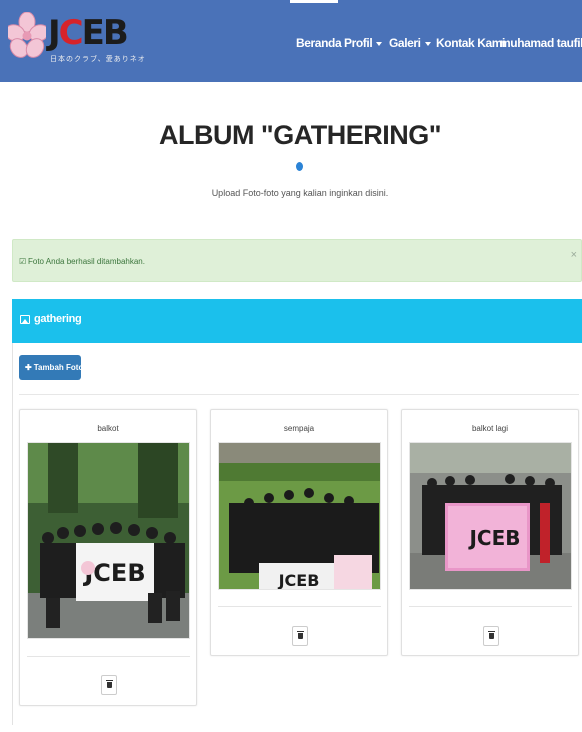 This screenshot has height=732, width=582. Describe the element at coordinates (86, 261) in the screenshot. I see `alert-message: Foto Anda berhasil ditambahkan.` at that location.